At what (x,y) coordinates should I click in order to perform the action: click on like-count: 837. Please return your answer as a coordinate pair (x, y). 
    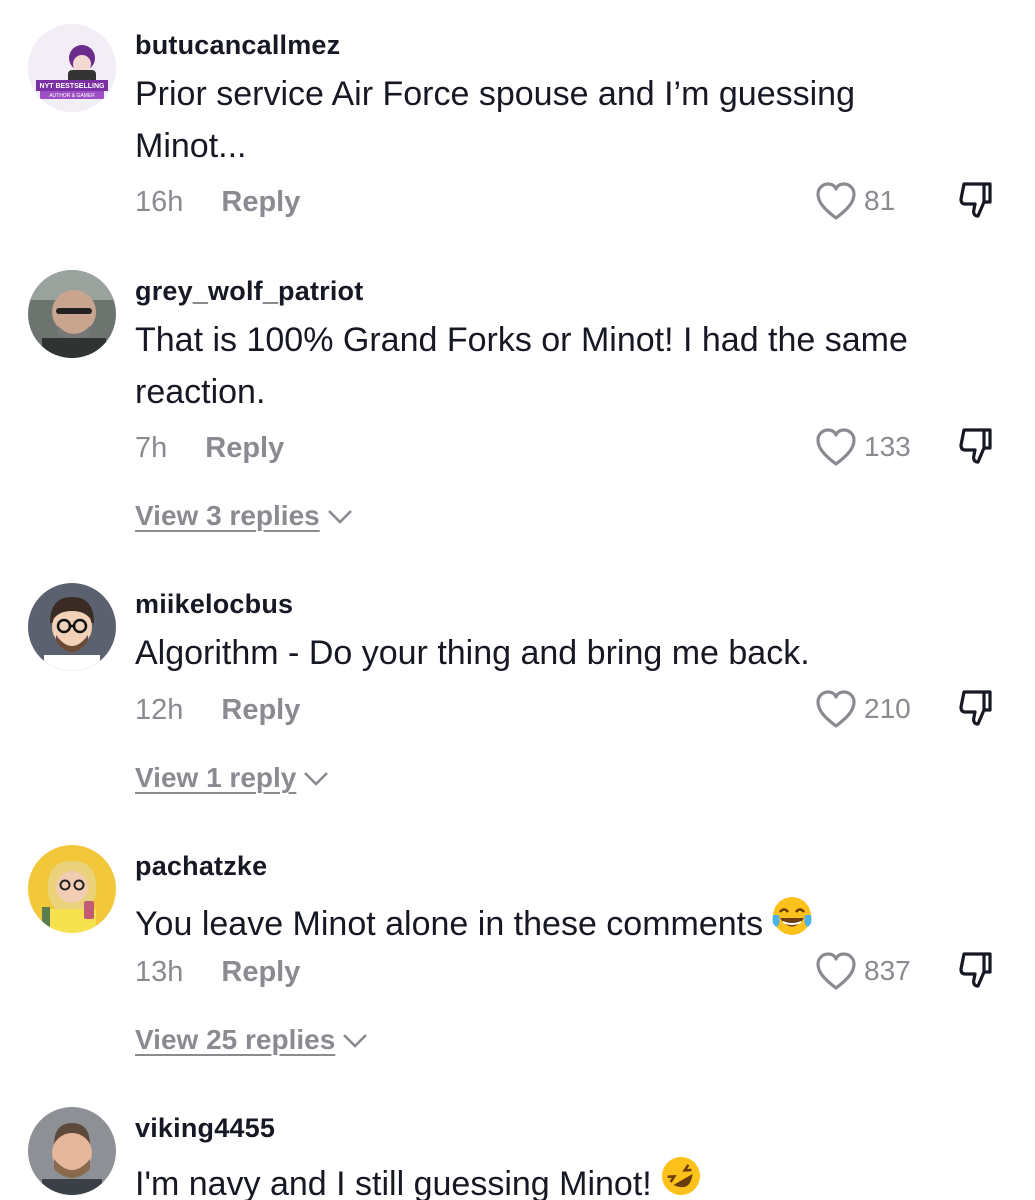
    Looking at the image, I should click on (887, 970).